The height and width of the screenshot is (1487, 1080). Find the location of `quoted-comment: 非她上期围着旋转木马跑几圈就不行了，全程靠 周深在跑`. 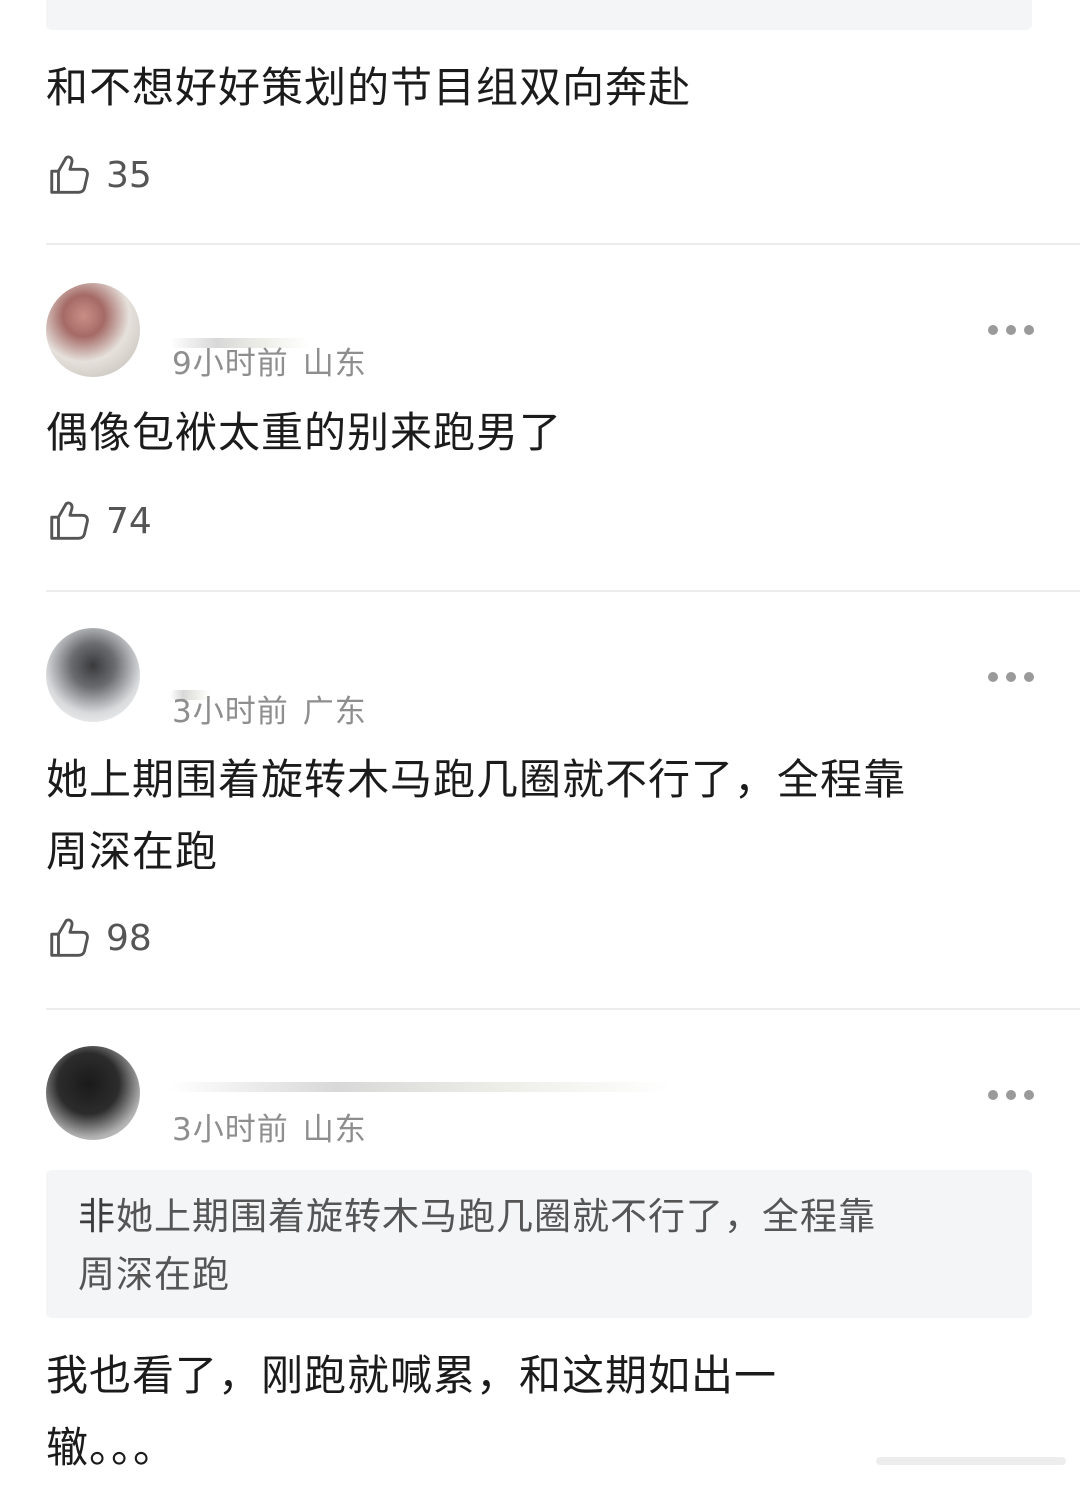

quoted-comment: 非她上期围着旋转木马跑几圈就不行了，全程靠 周深在跑 is located at coordinates (539, 1244).